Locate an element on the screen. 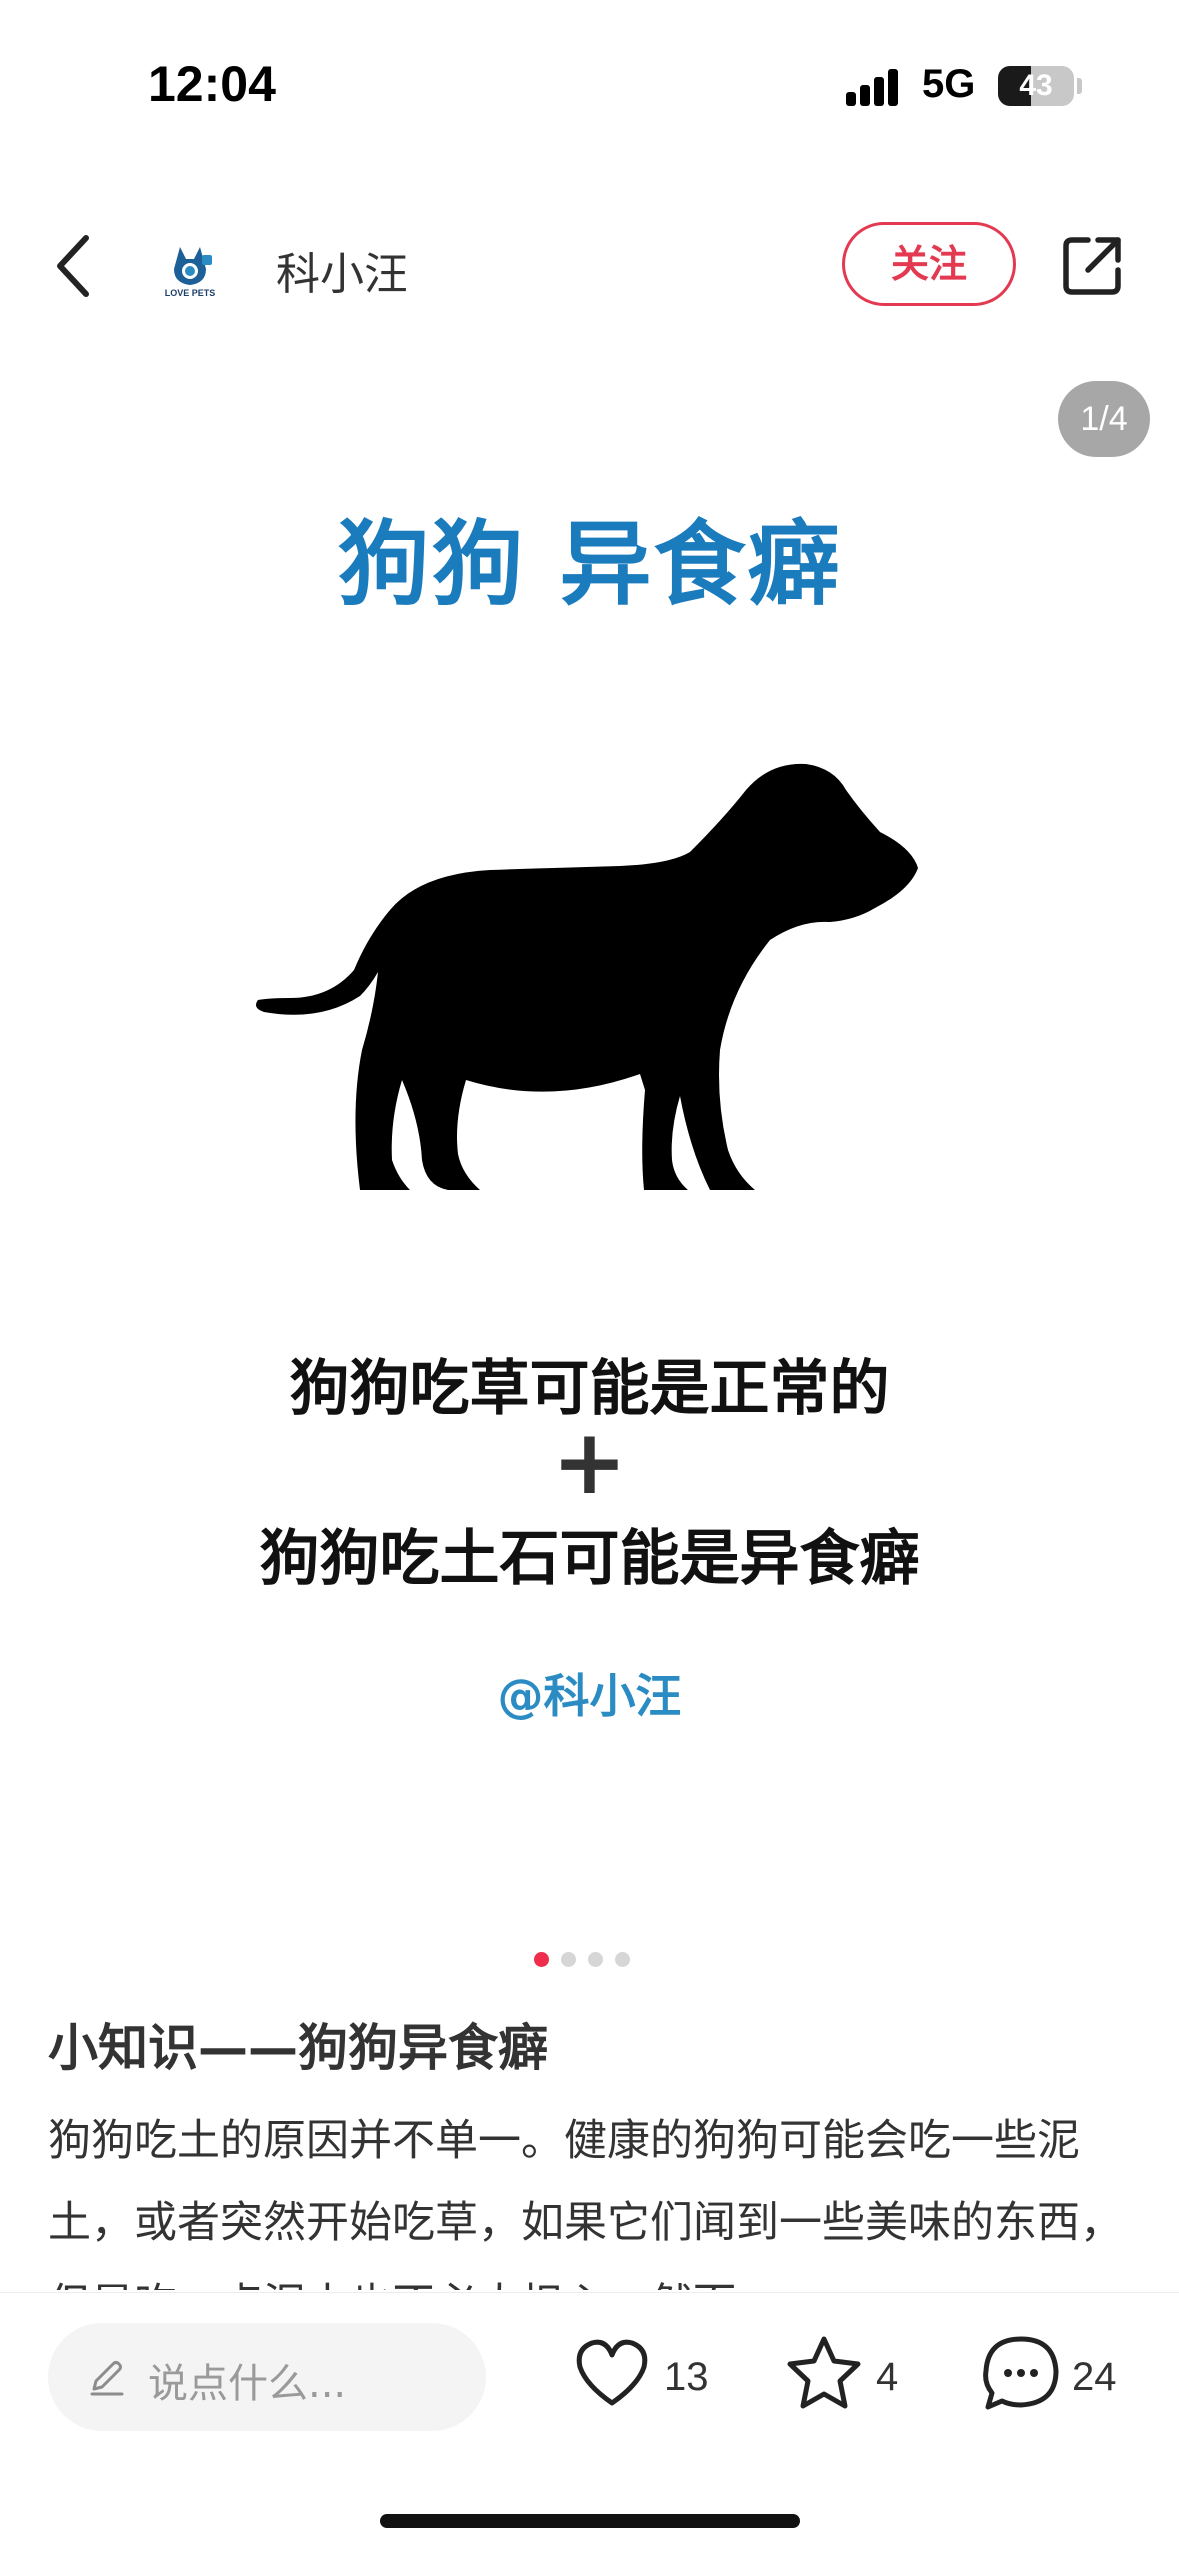 This screenshot has width=1179, height=2557. pencil-icon is located at coordinates (107, 2378).